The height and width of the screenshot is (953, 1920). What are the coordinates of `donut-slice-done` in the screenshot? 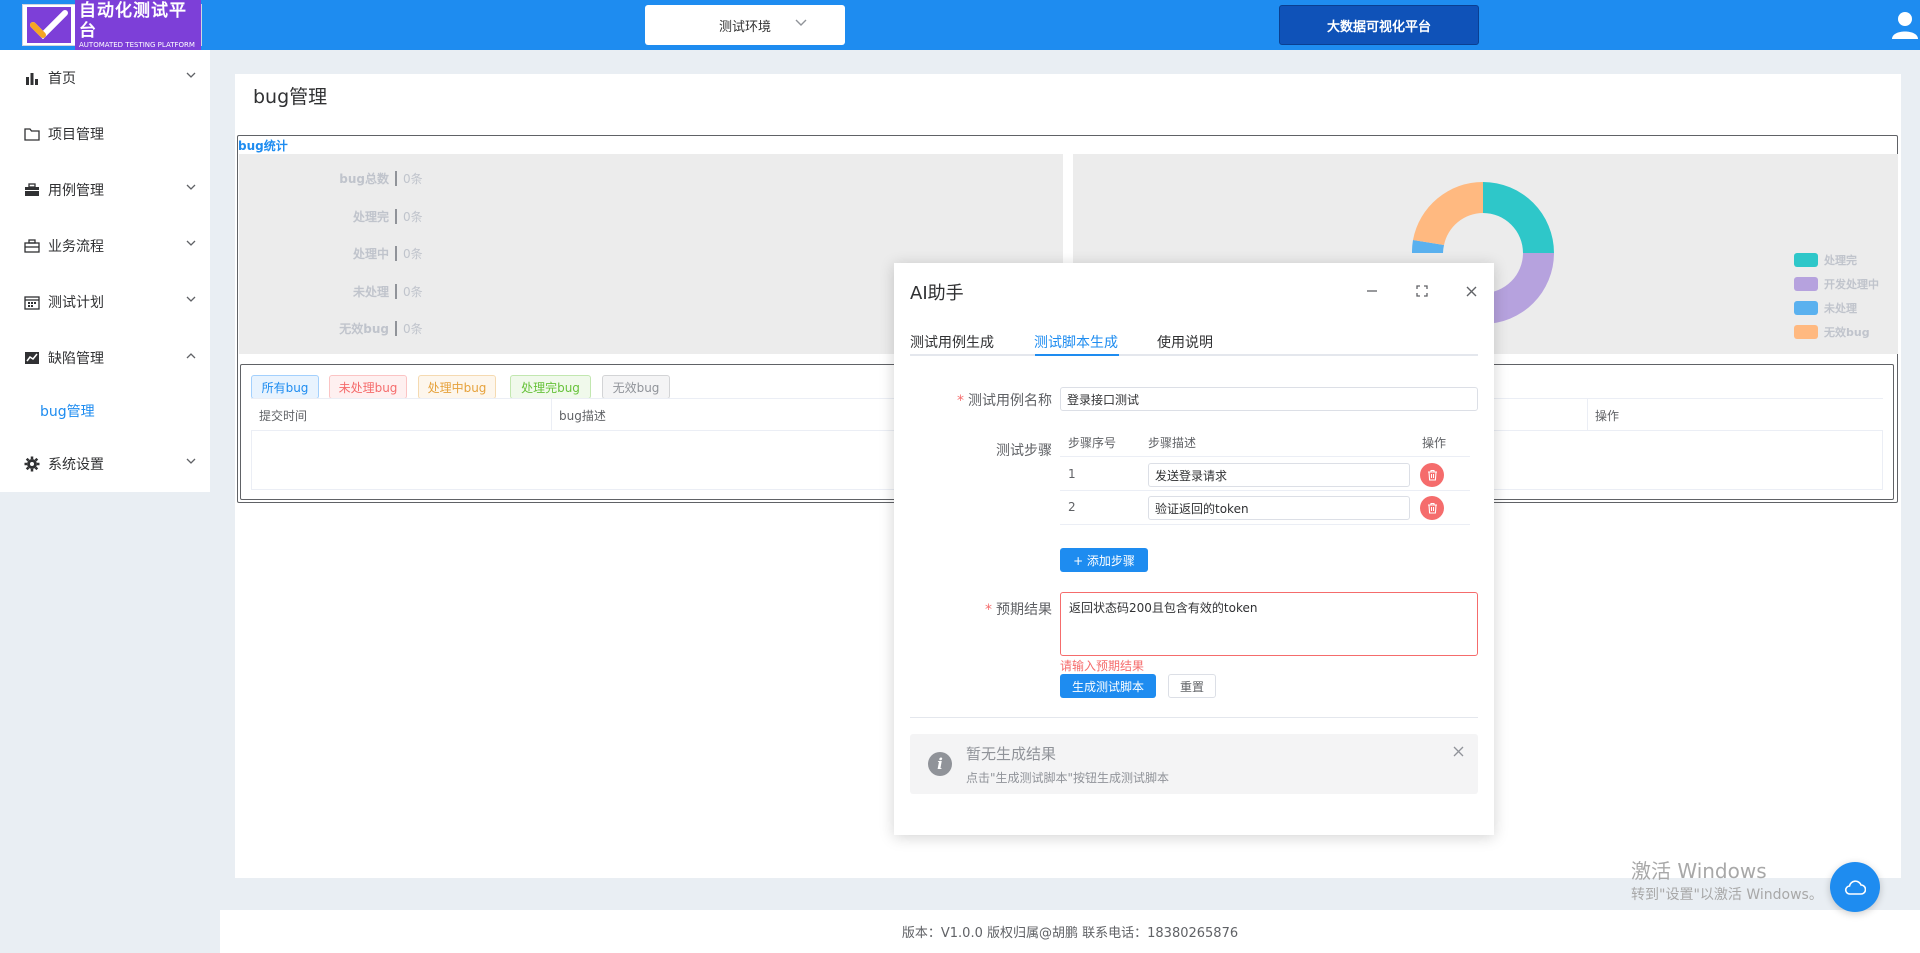 It's located at (1518, 217).